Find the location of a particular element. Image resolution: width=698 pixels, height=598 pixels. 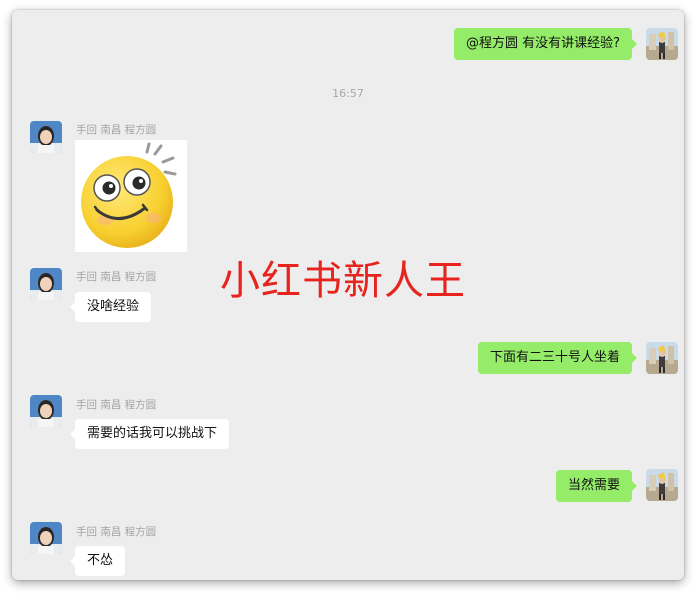

message-bubble-outgoing: 下面有二三十号人坐着 is located at coordinates (557, 358).